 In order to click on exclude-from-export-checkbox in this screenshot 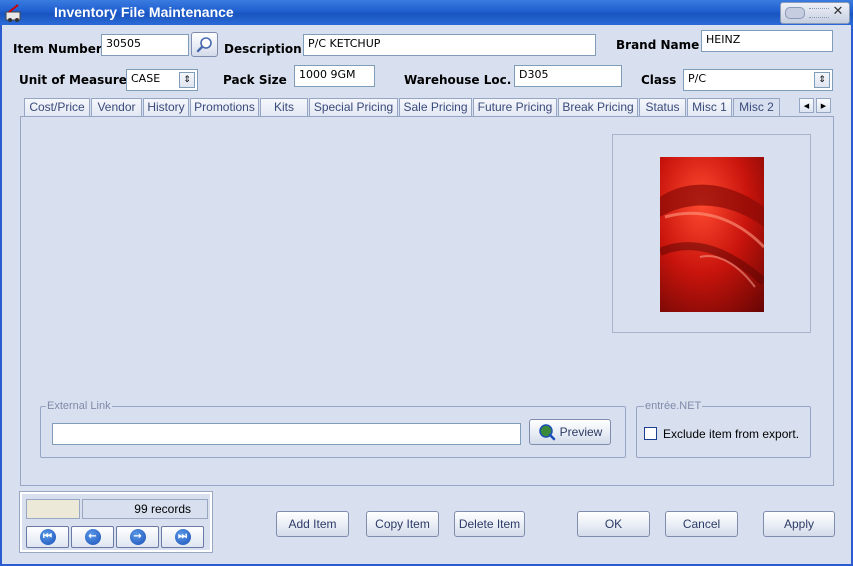, I will do `click(650, 433)`.